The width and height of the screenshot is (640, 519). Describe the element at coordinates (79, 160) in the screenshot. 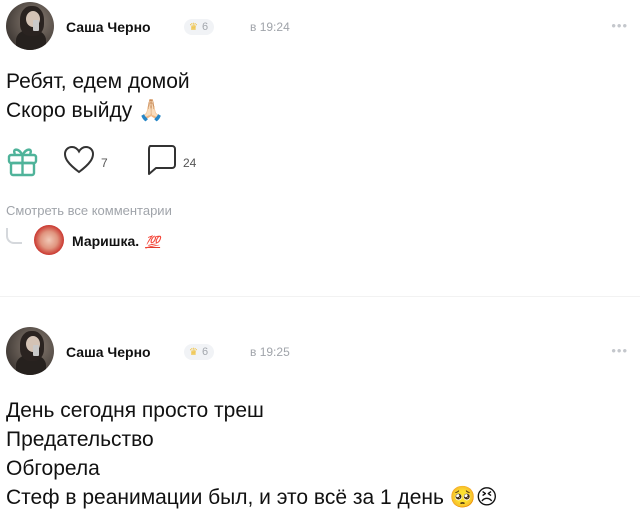

I see `heart-icon` at that location.